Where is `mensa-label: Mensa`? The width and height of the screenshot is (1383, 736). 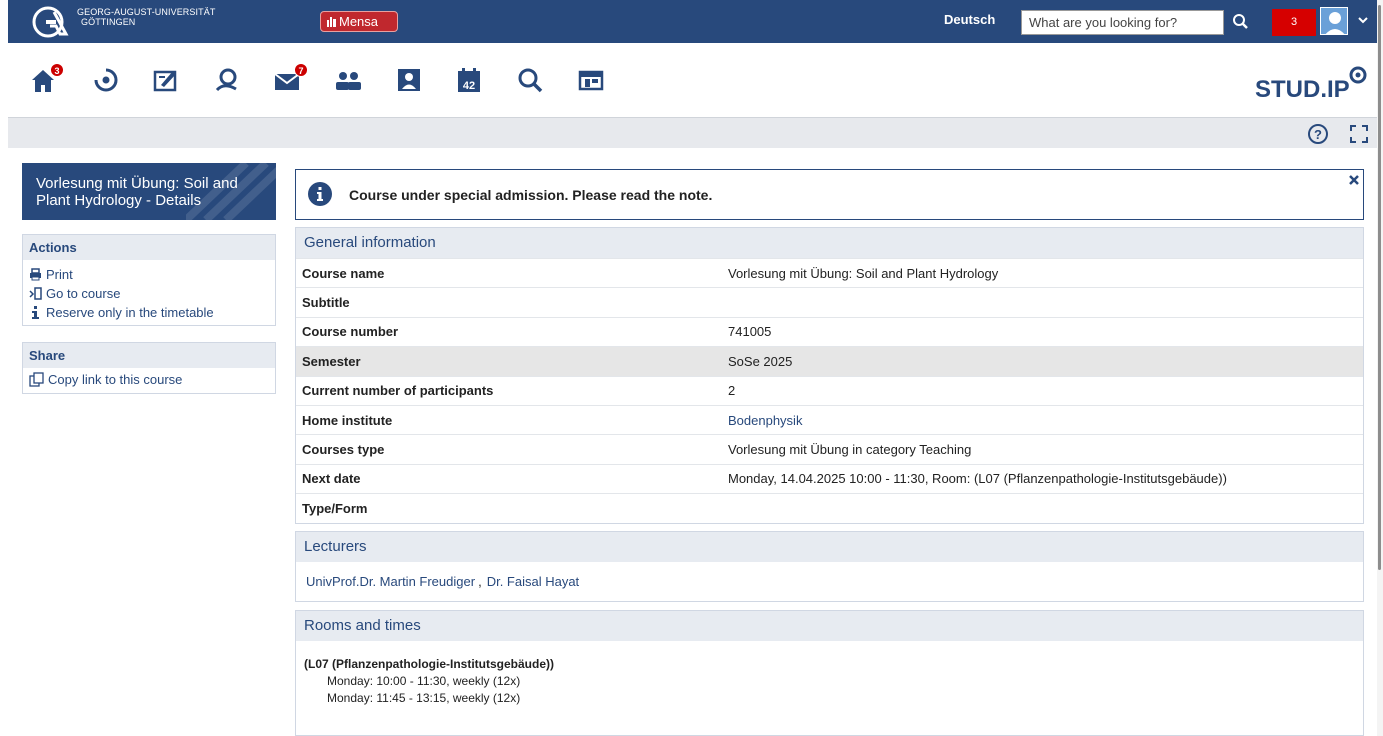
mensa-label: Mensa is located at coordinates (359, 21).